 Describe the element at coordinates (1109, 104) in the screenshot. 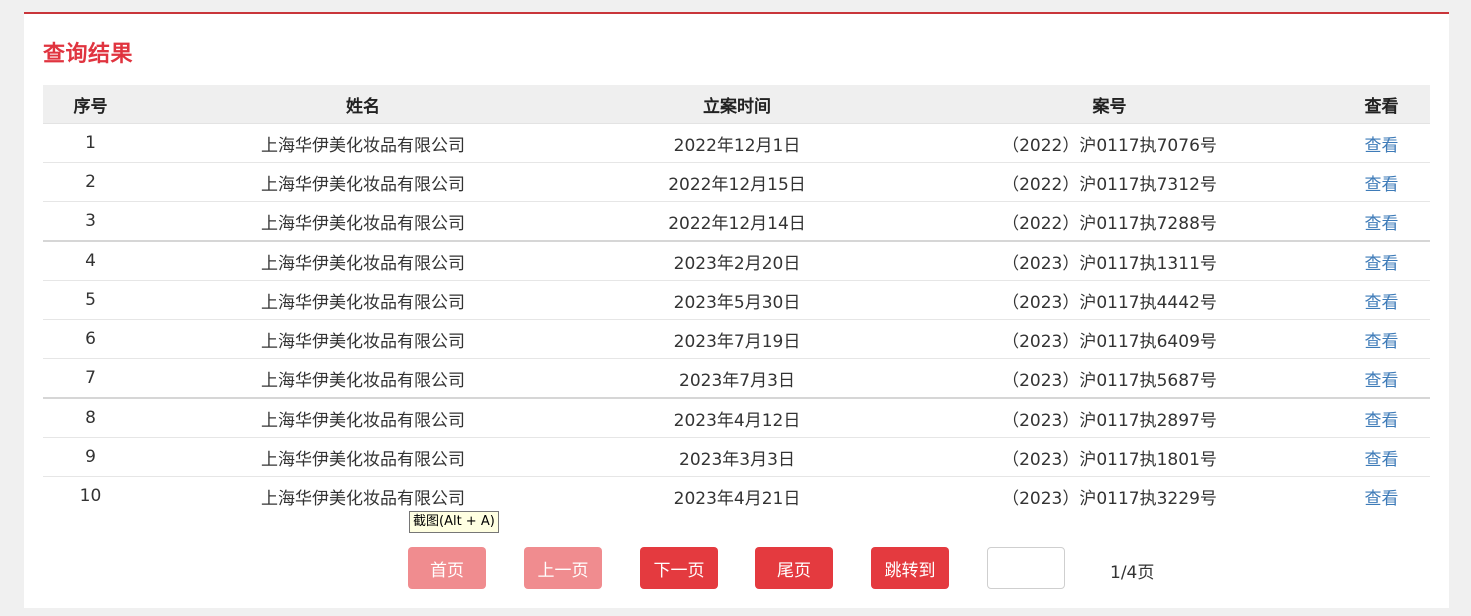

I see `column-header-case: 案号` at that location.